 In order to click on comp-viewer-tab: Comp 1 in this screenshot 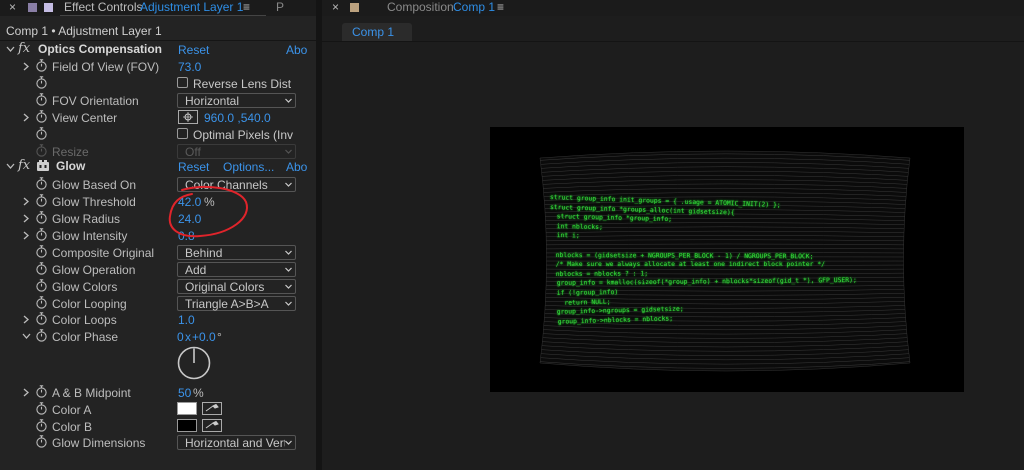, I will do `click(377, 32)`.